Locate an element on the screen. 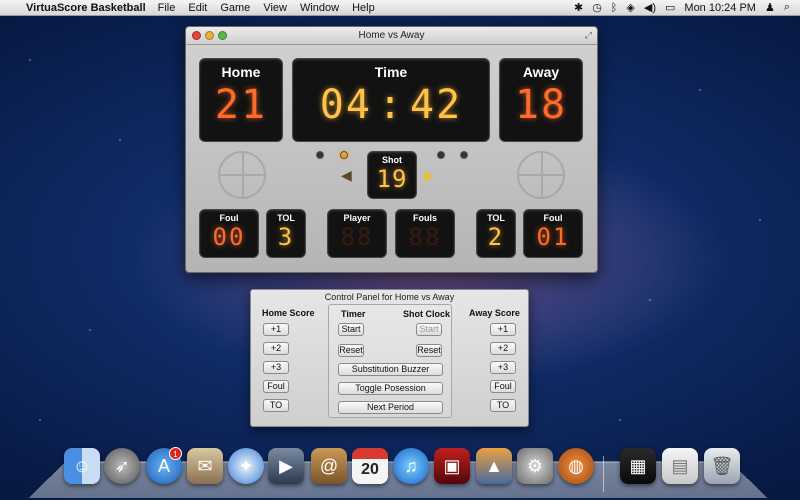 The image size is (800, 500). time-seconds: 42 is located at coordinates (436, 105).